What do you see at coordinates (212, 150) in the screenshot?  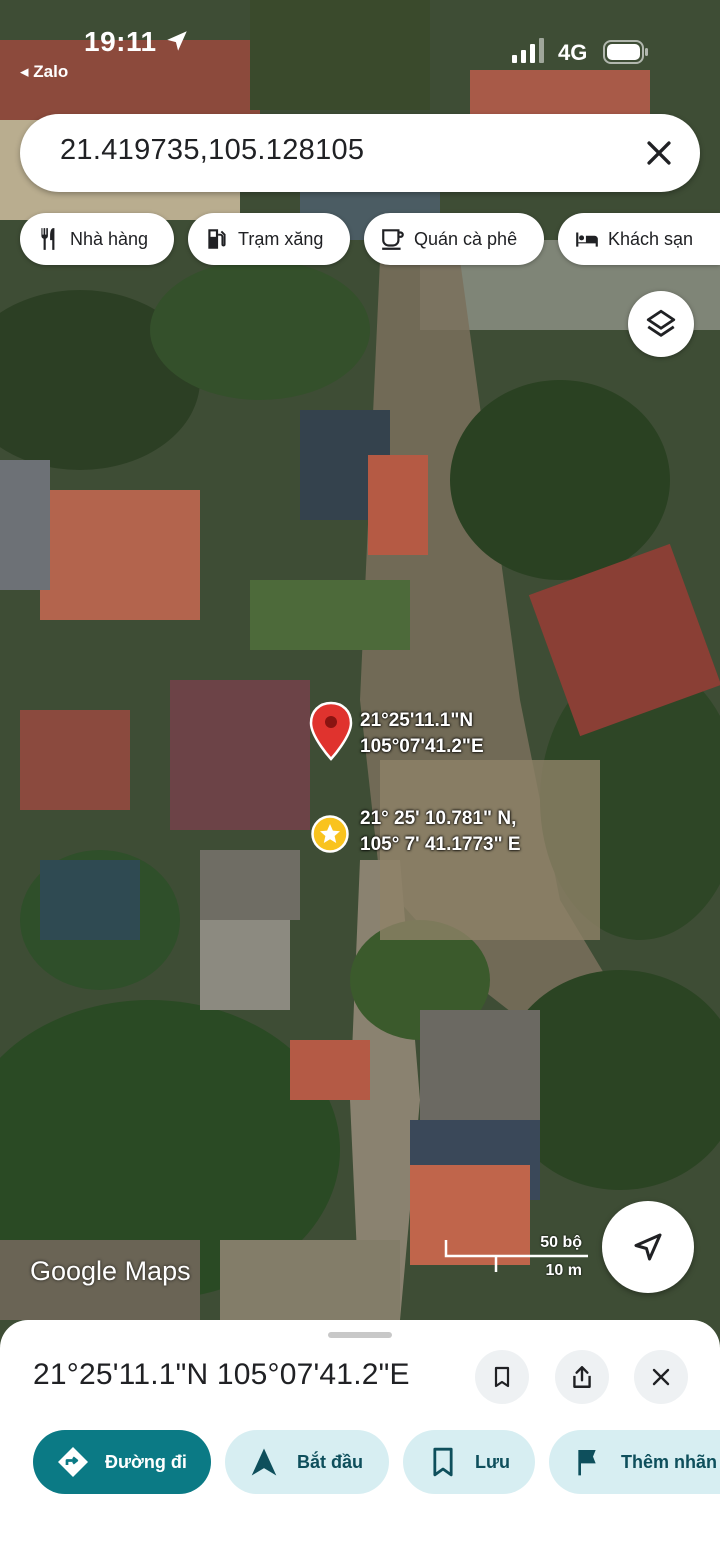 I see `search-input: 21.419735,105.128105` at bounding box center [212, 150].